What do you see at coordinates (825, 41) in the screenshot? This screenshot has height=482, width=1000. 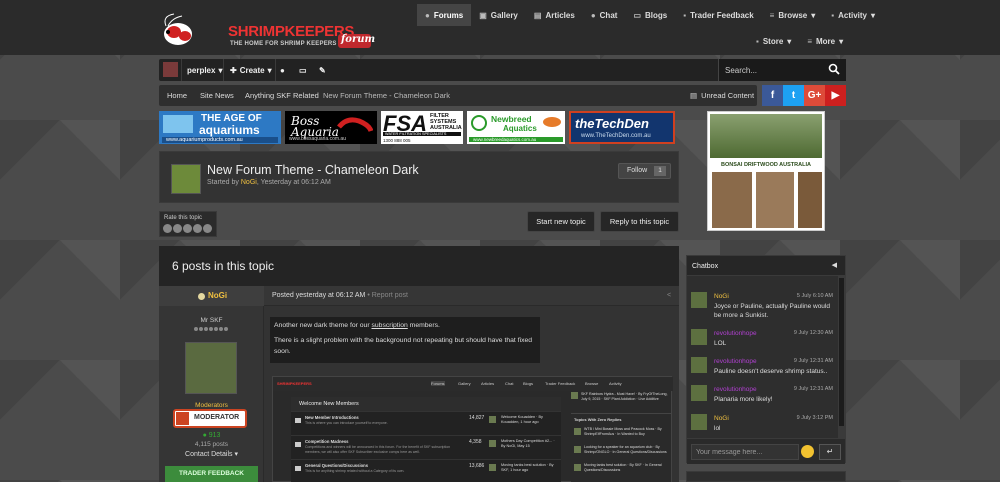 I see `nav-more: ≡ More ▾` at bounding box center [825, 41].